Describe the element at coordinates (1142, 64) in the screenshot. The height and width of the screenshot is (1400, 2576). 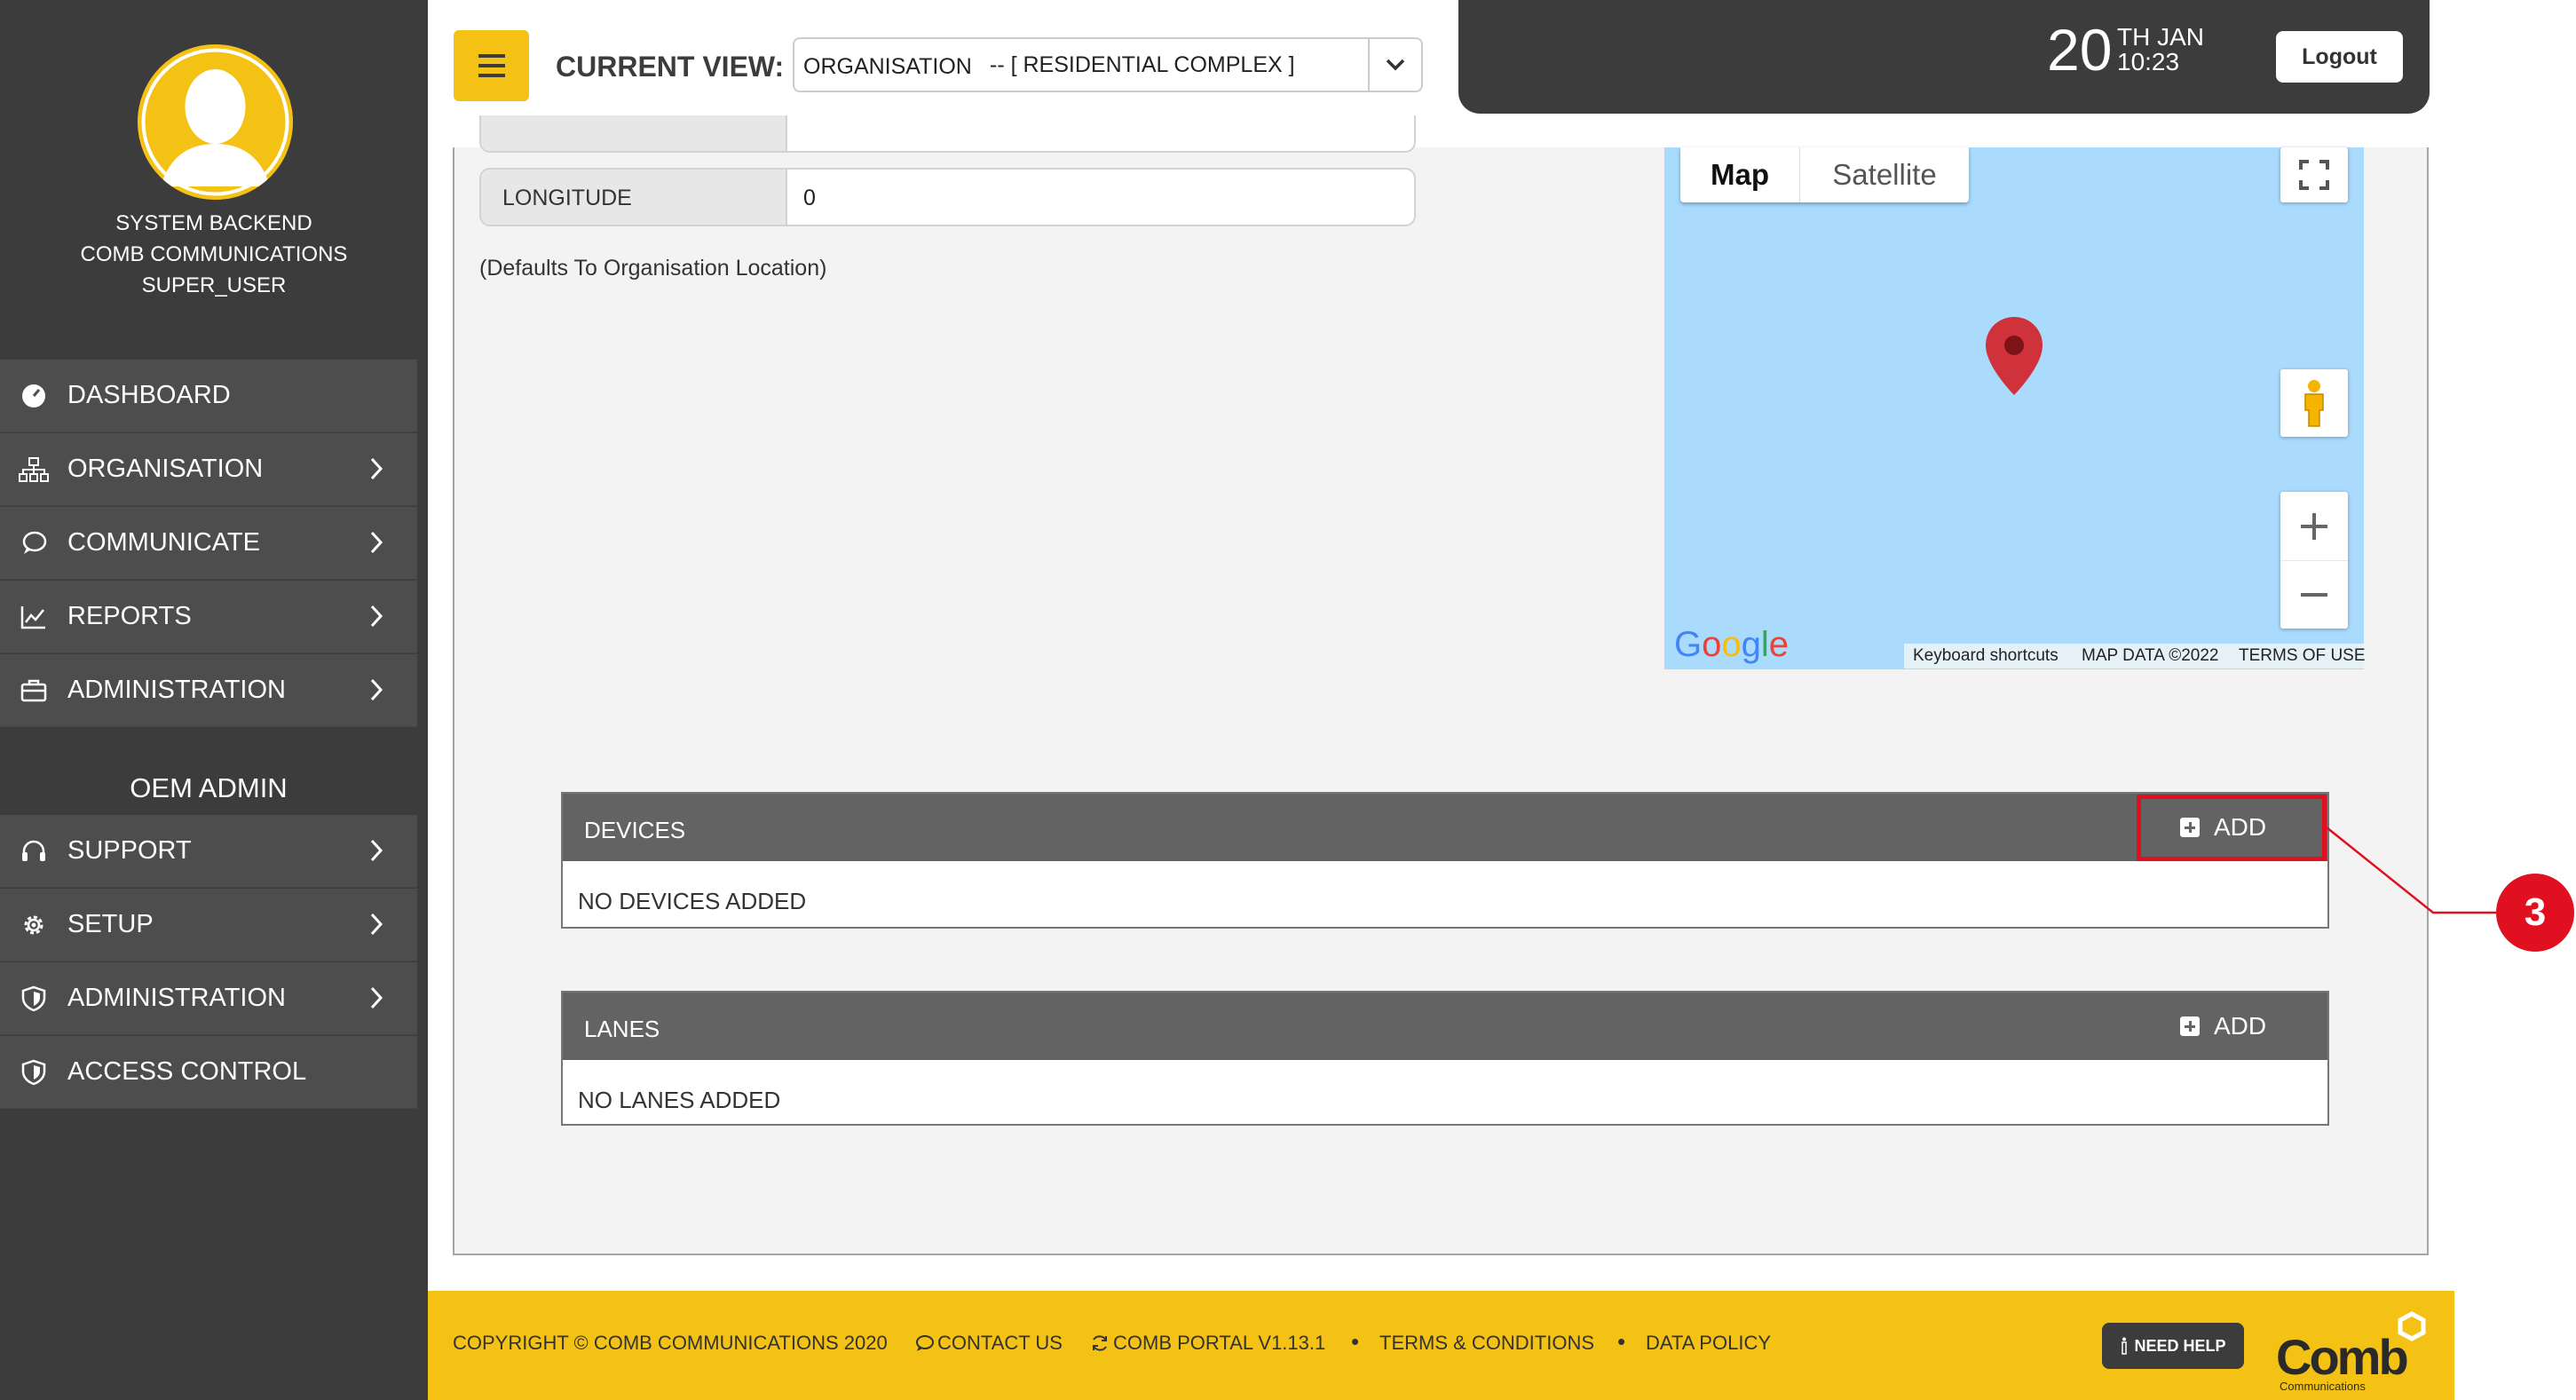
I see `selected-organisation: -- [ RESIDENTIAL COMPLEX ]` at that location.